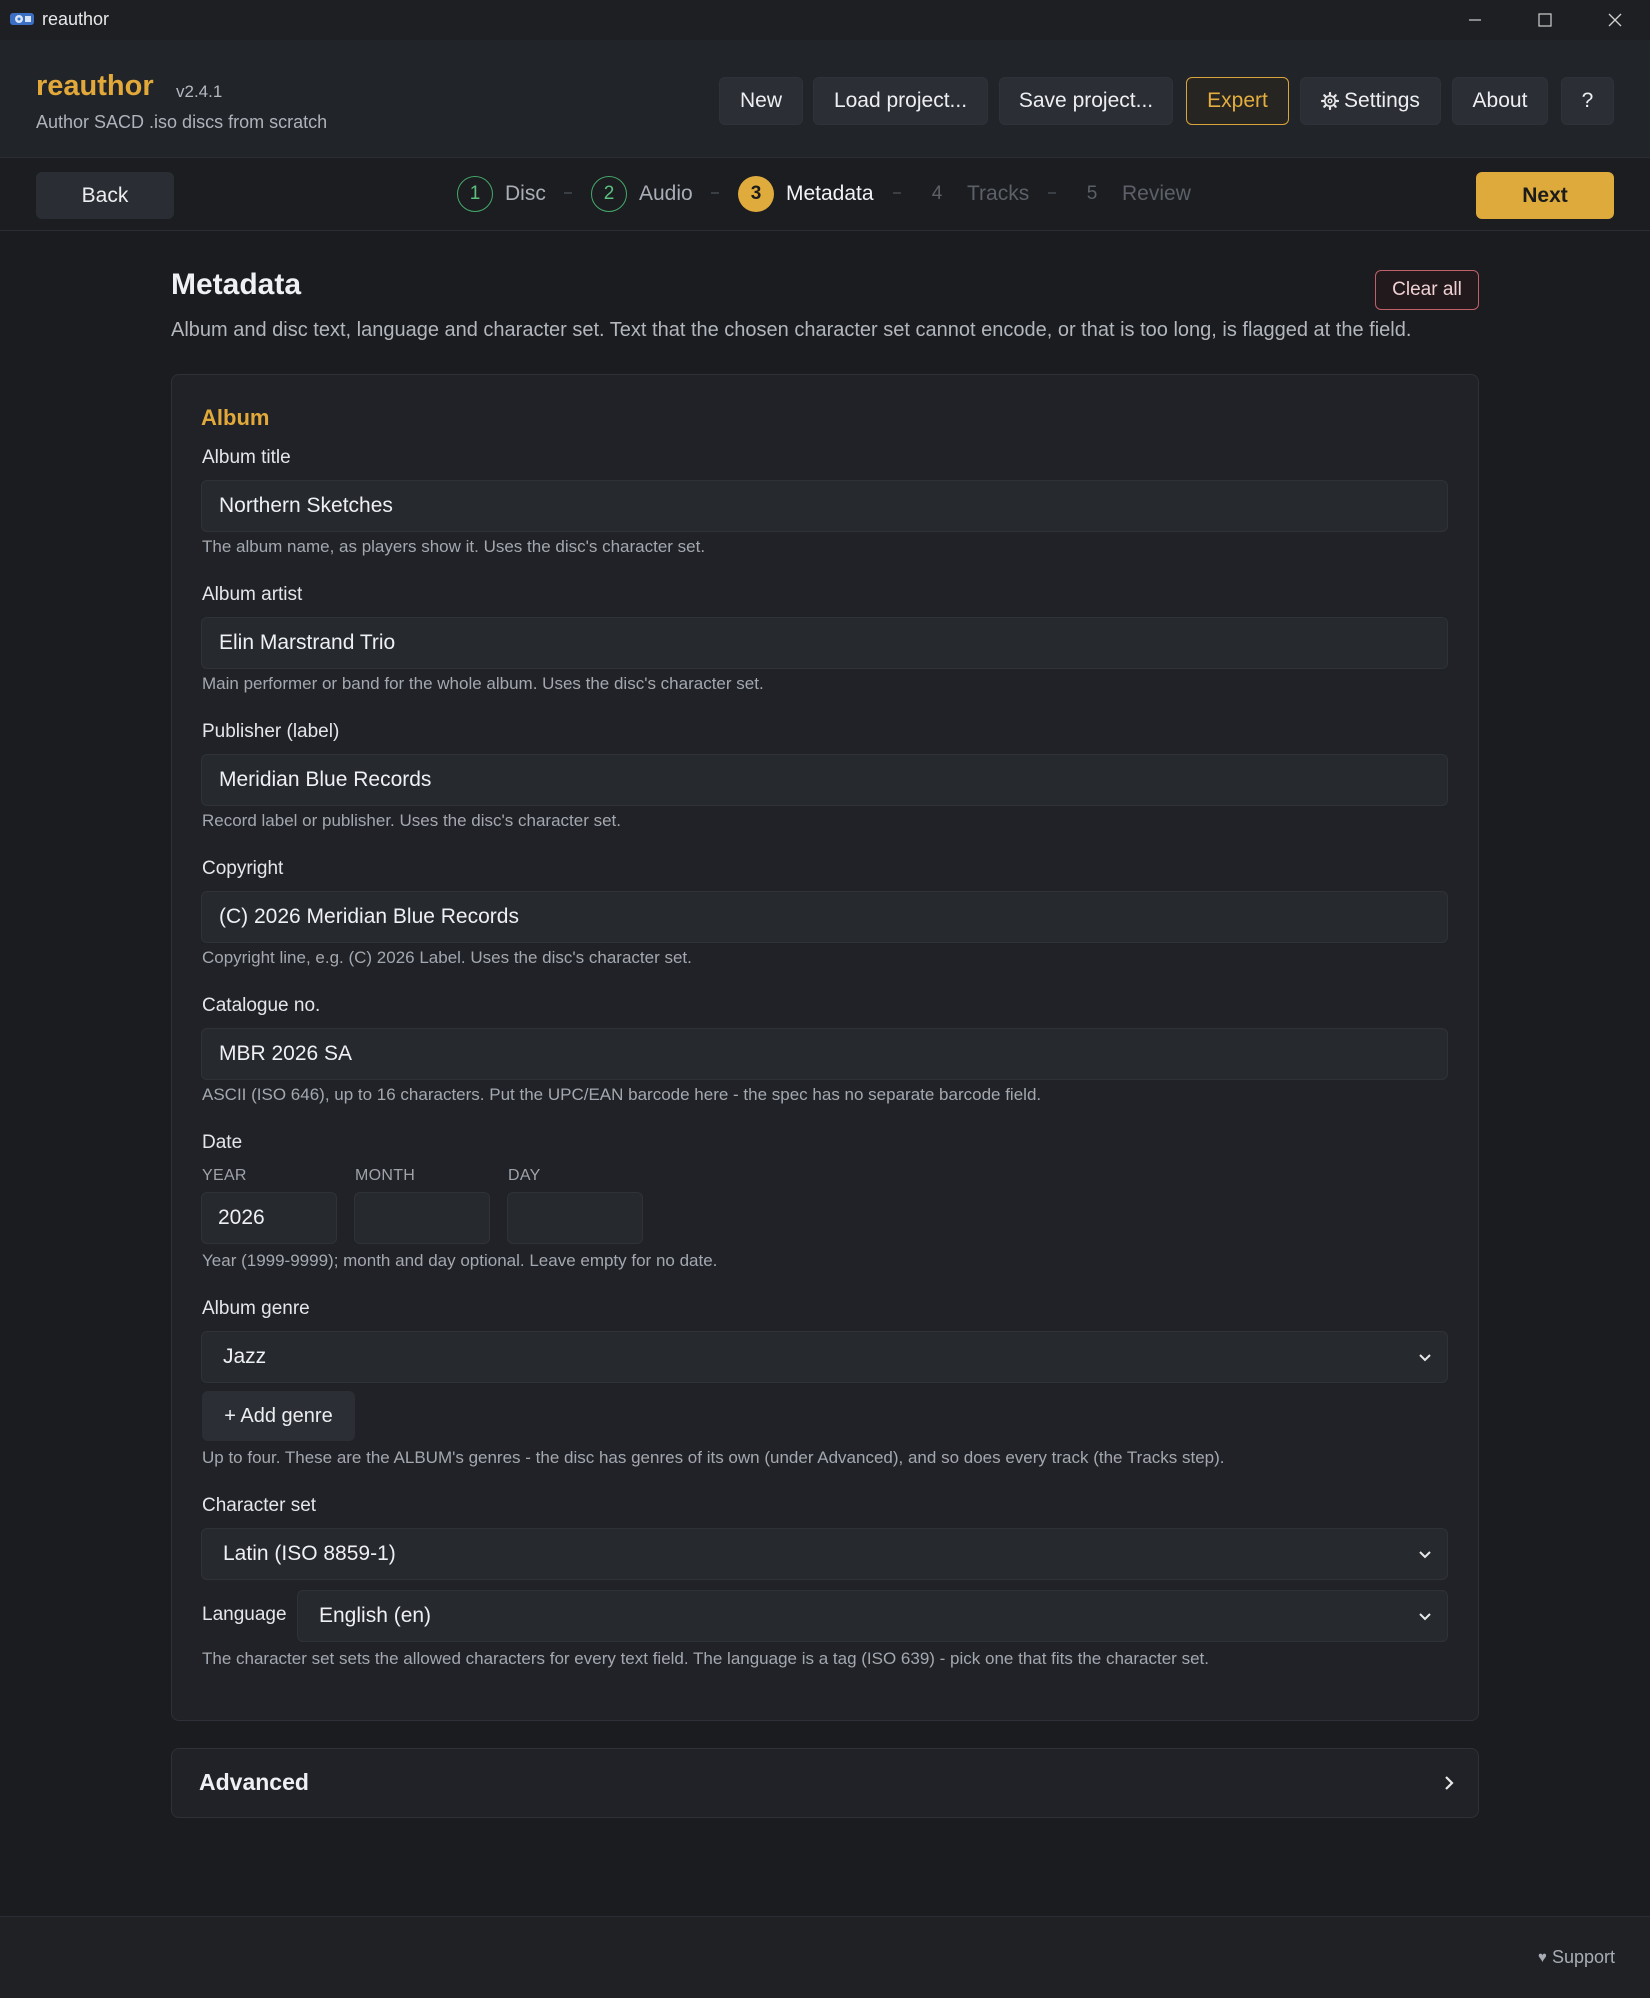 The image size is (1650, 1998). I want to click on next-button: Next, so click(1545, 195).